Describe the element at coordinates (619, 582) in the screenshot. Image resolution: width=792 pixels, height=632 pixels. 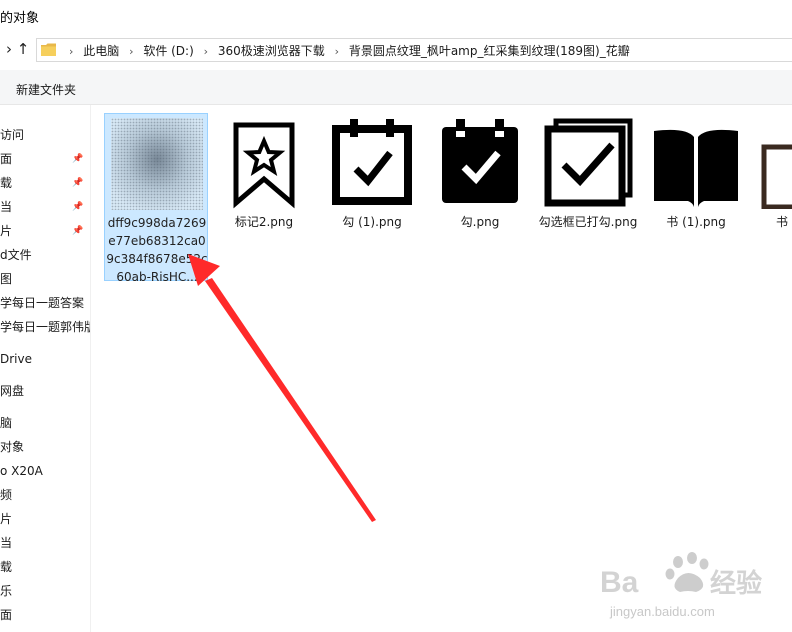
I see `svg-text: Ba` at that location.